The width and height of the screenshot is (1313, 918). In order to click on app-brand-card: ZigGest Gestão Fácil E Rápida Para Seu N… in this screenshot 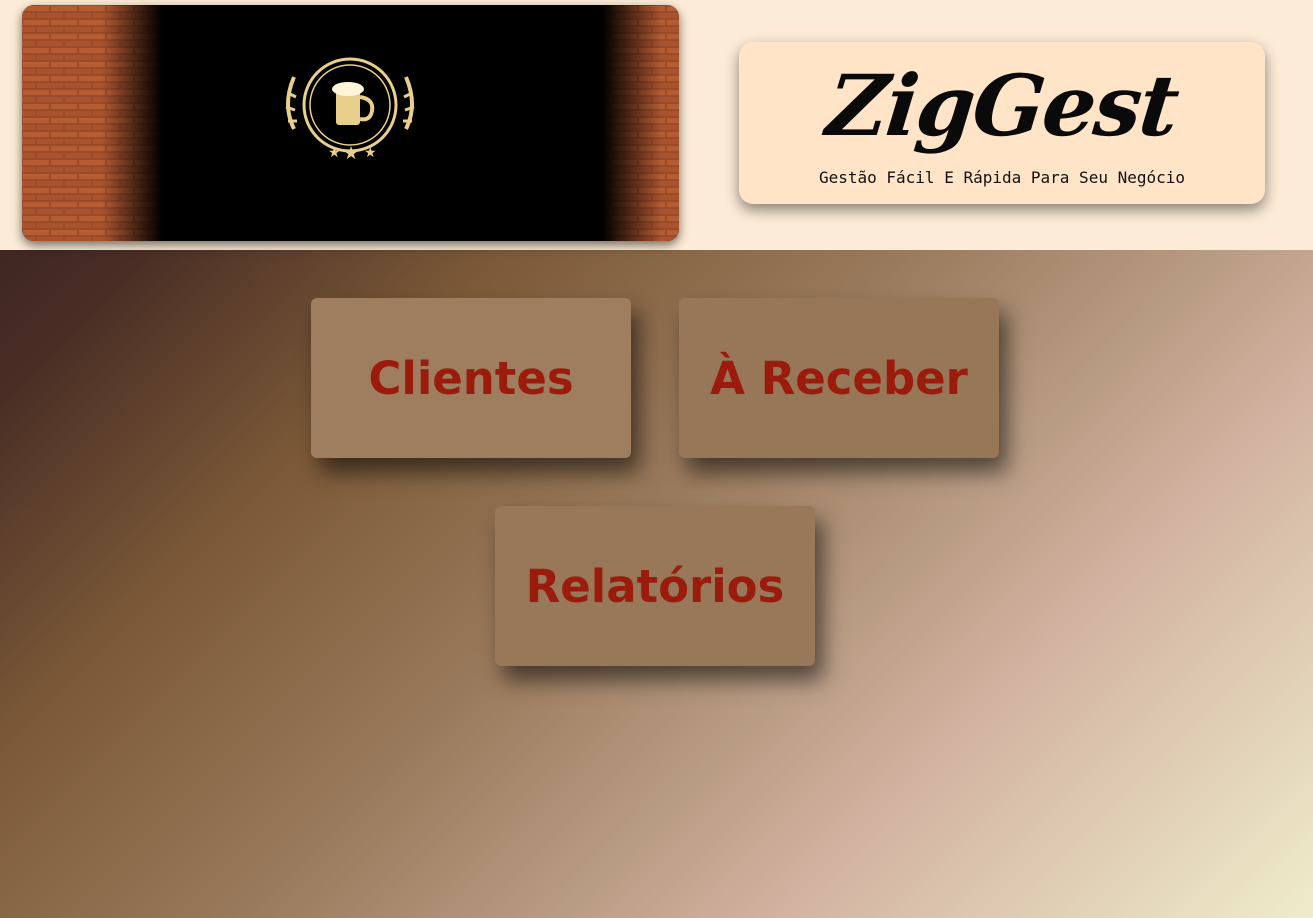, I will do `click(1002, 123)`.